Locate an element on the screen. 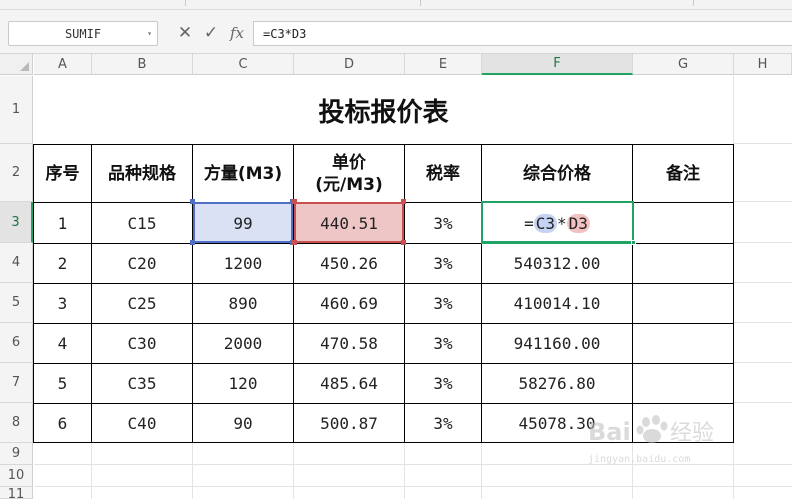  row-header-8: 8 is located at coordinates (16, 423).